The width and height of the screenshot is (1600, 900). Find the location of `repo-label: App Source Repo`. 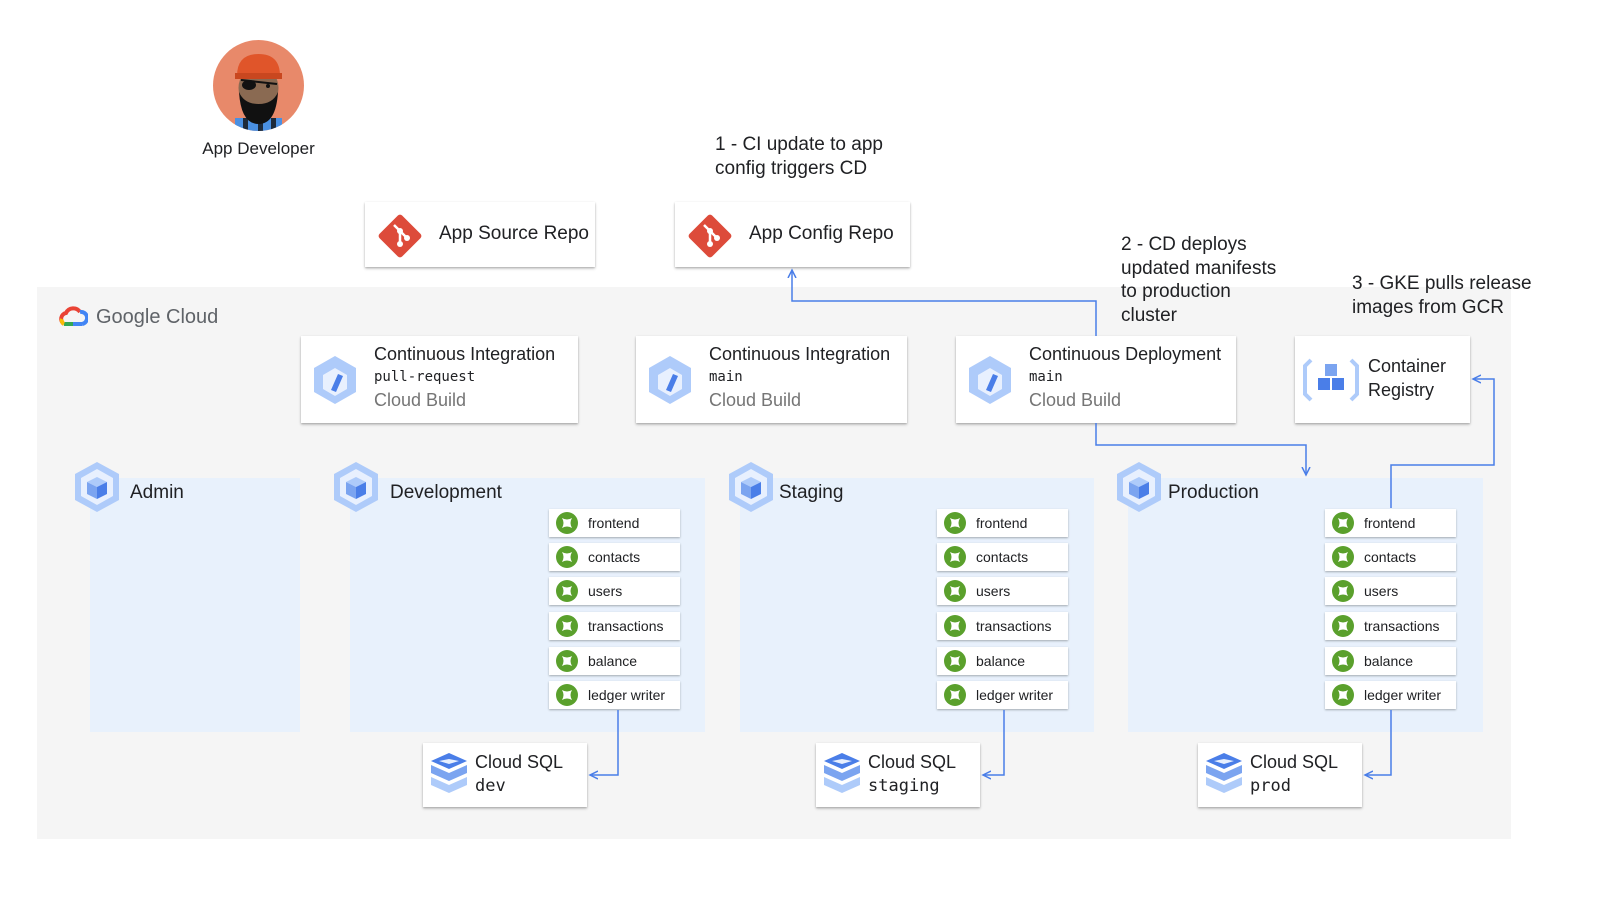

repo-label: App Source Repo is located at coordinates (514, 233).